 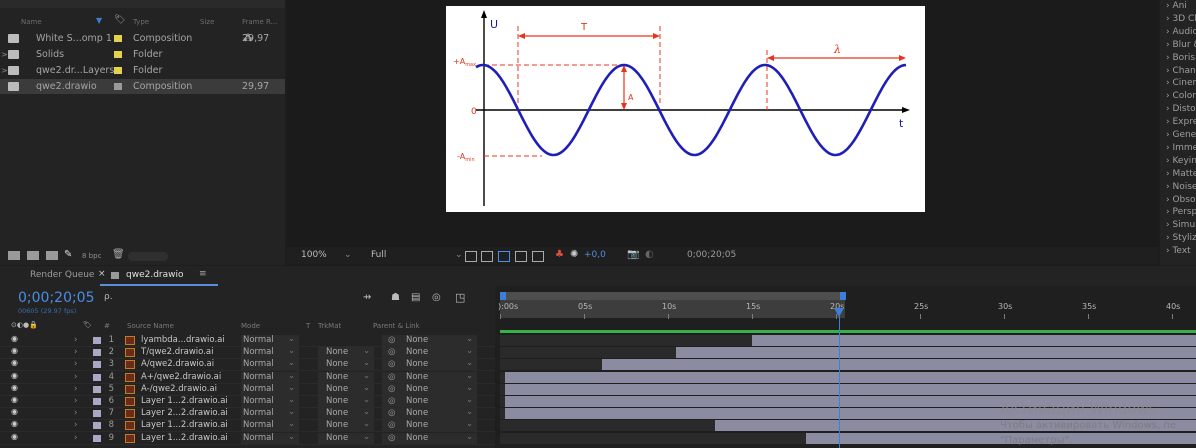 What do you see at coordinates (141, 22) in the screenshot?
I see `col-type: Type` at bounding box center [141, 22].